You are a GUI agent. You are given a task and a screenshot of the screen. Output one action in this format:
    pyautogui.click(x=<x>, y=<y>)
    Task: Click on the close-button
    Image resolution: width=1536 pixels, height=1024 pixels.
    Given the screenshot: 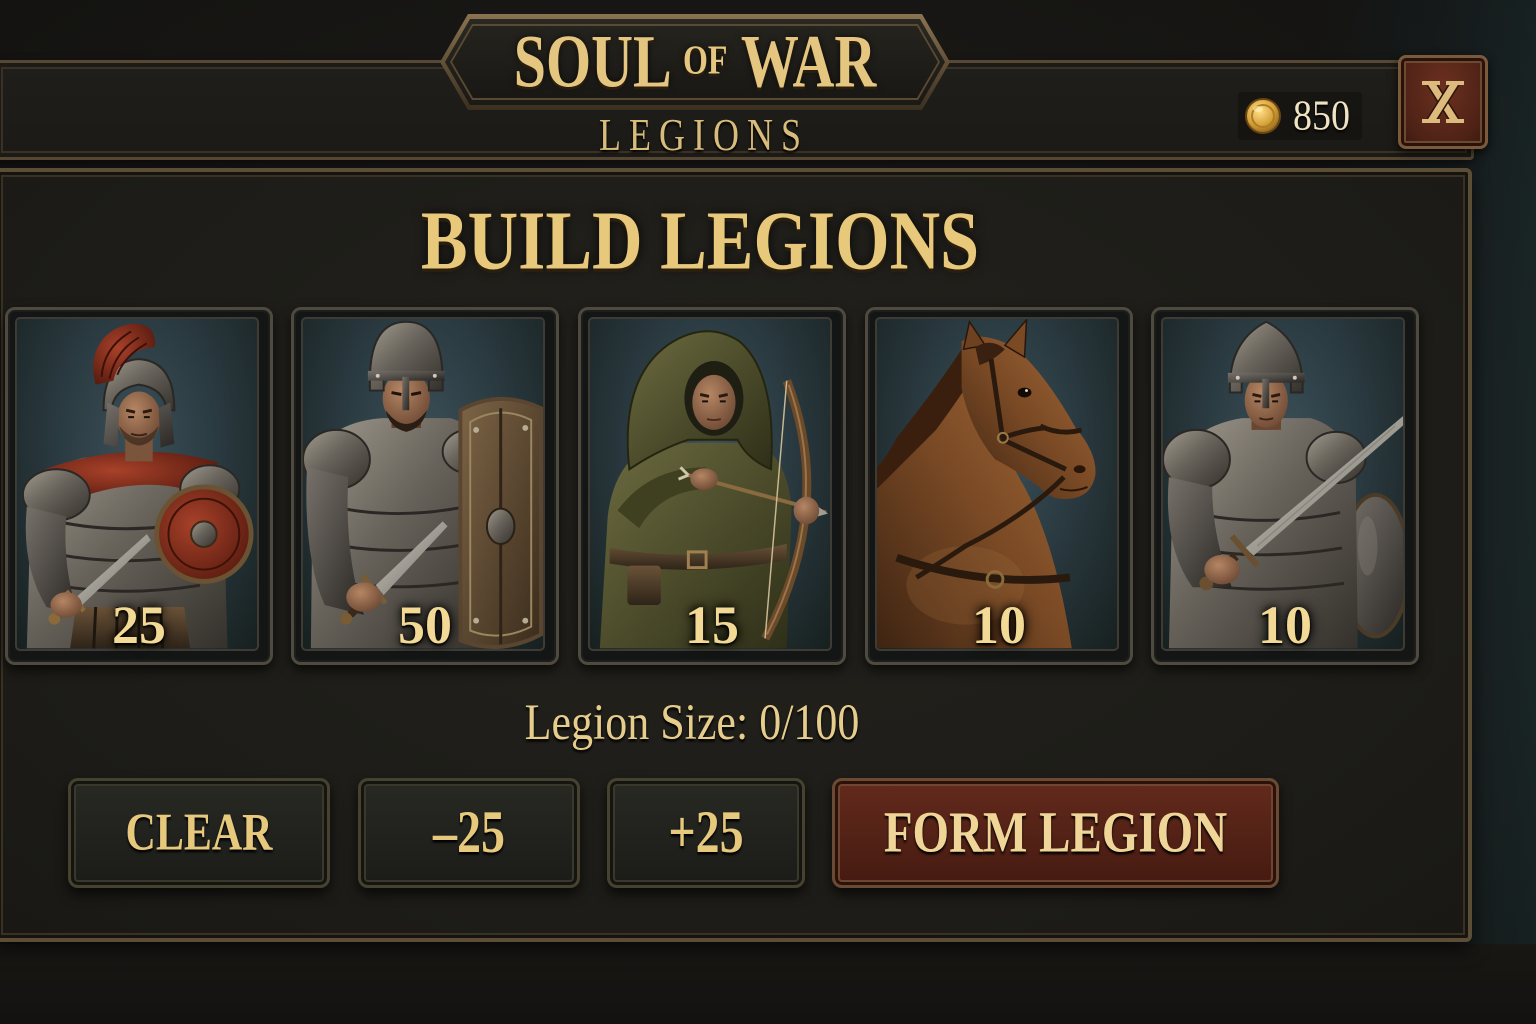 What is the action you would take?
    pyautogui.click(x=1443, y=102)
    